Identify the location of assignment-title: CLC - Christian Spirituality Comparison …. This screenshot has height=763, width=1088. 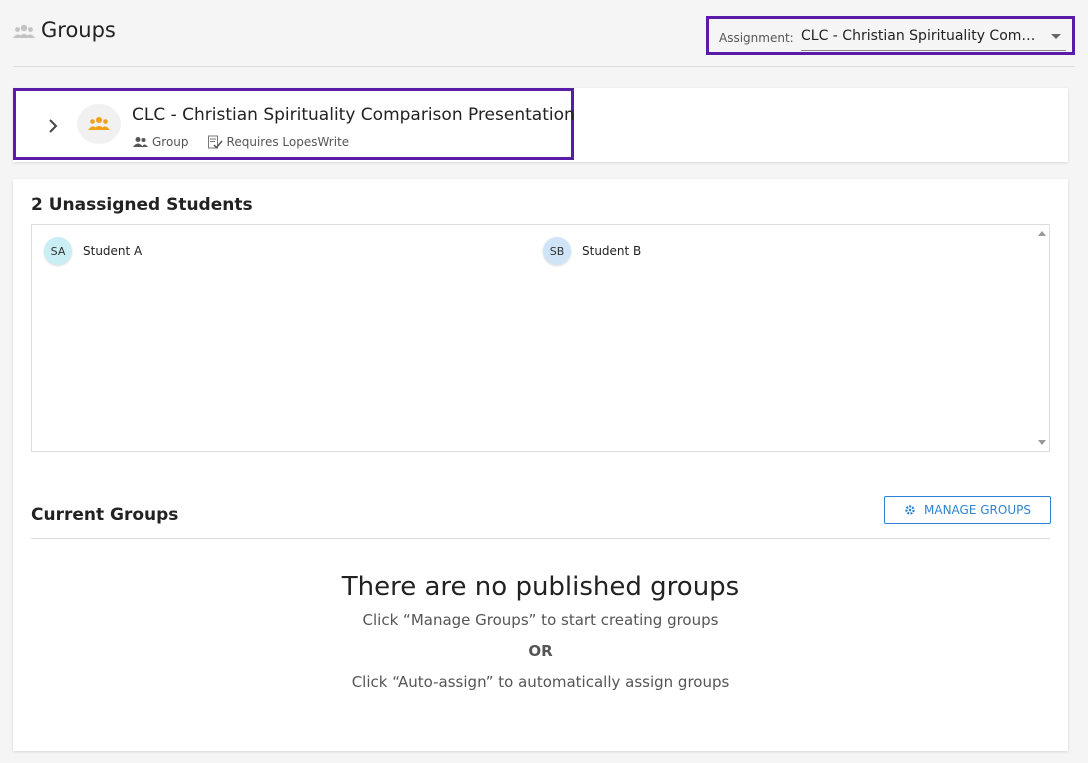
(353, 115).